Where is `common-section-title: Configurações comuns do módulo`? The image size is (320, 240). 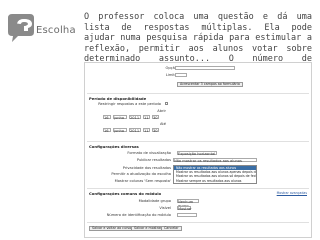
common-section-title: Configurações comuns do módulo is located at coordinates (125, 193).